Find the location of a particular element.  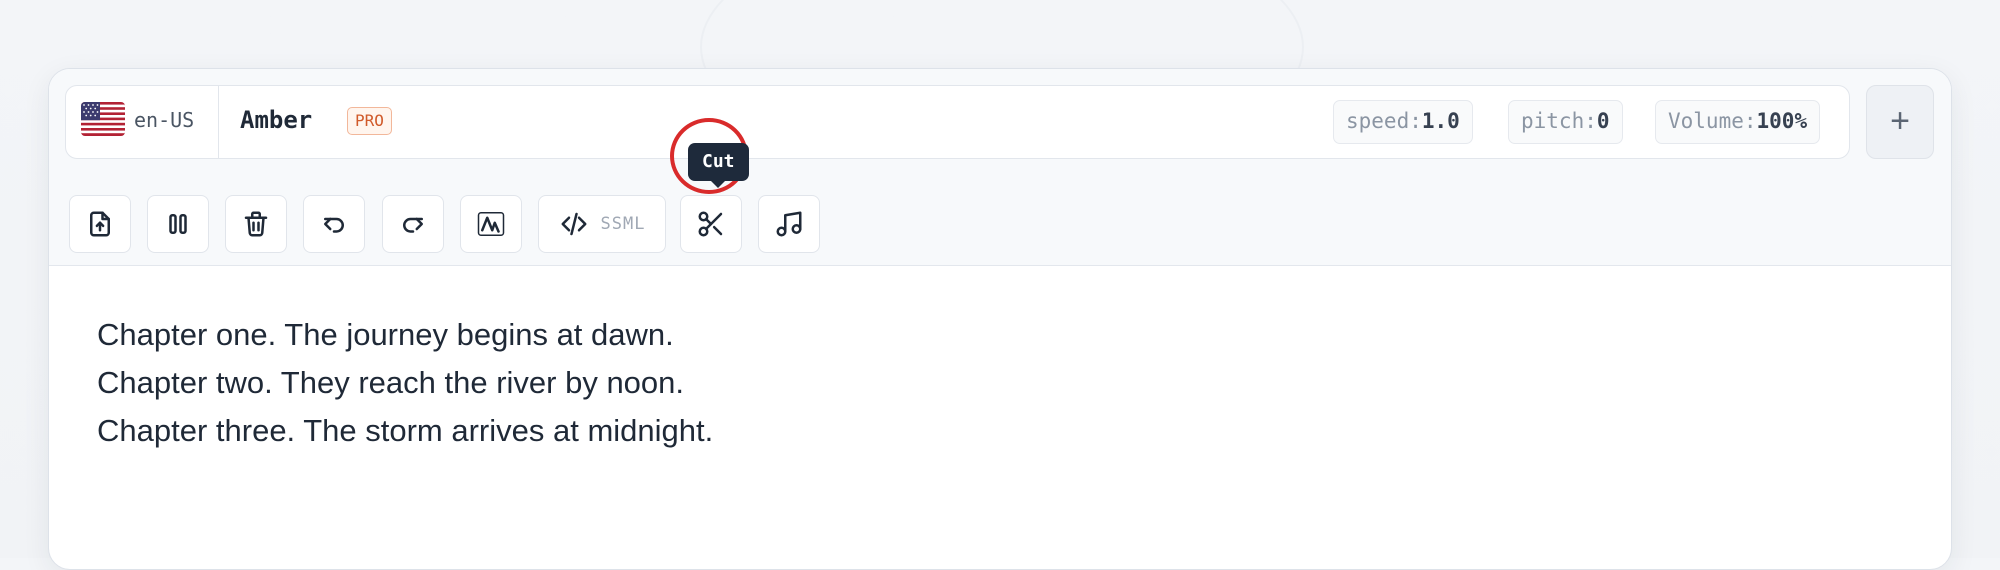

volume-setting: Volume:100% is located at coordinates (1738, 122).